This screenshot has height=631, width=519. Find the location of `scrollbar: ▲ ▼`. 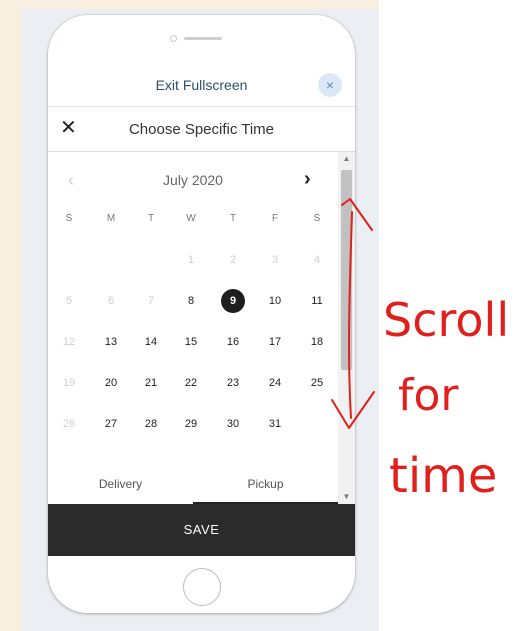

scrollbar: ▲ ▼ is located at coordinates (346, 328).